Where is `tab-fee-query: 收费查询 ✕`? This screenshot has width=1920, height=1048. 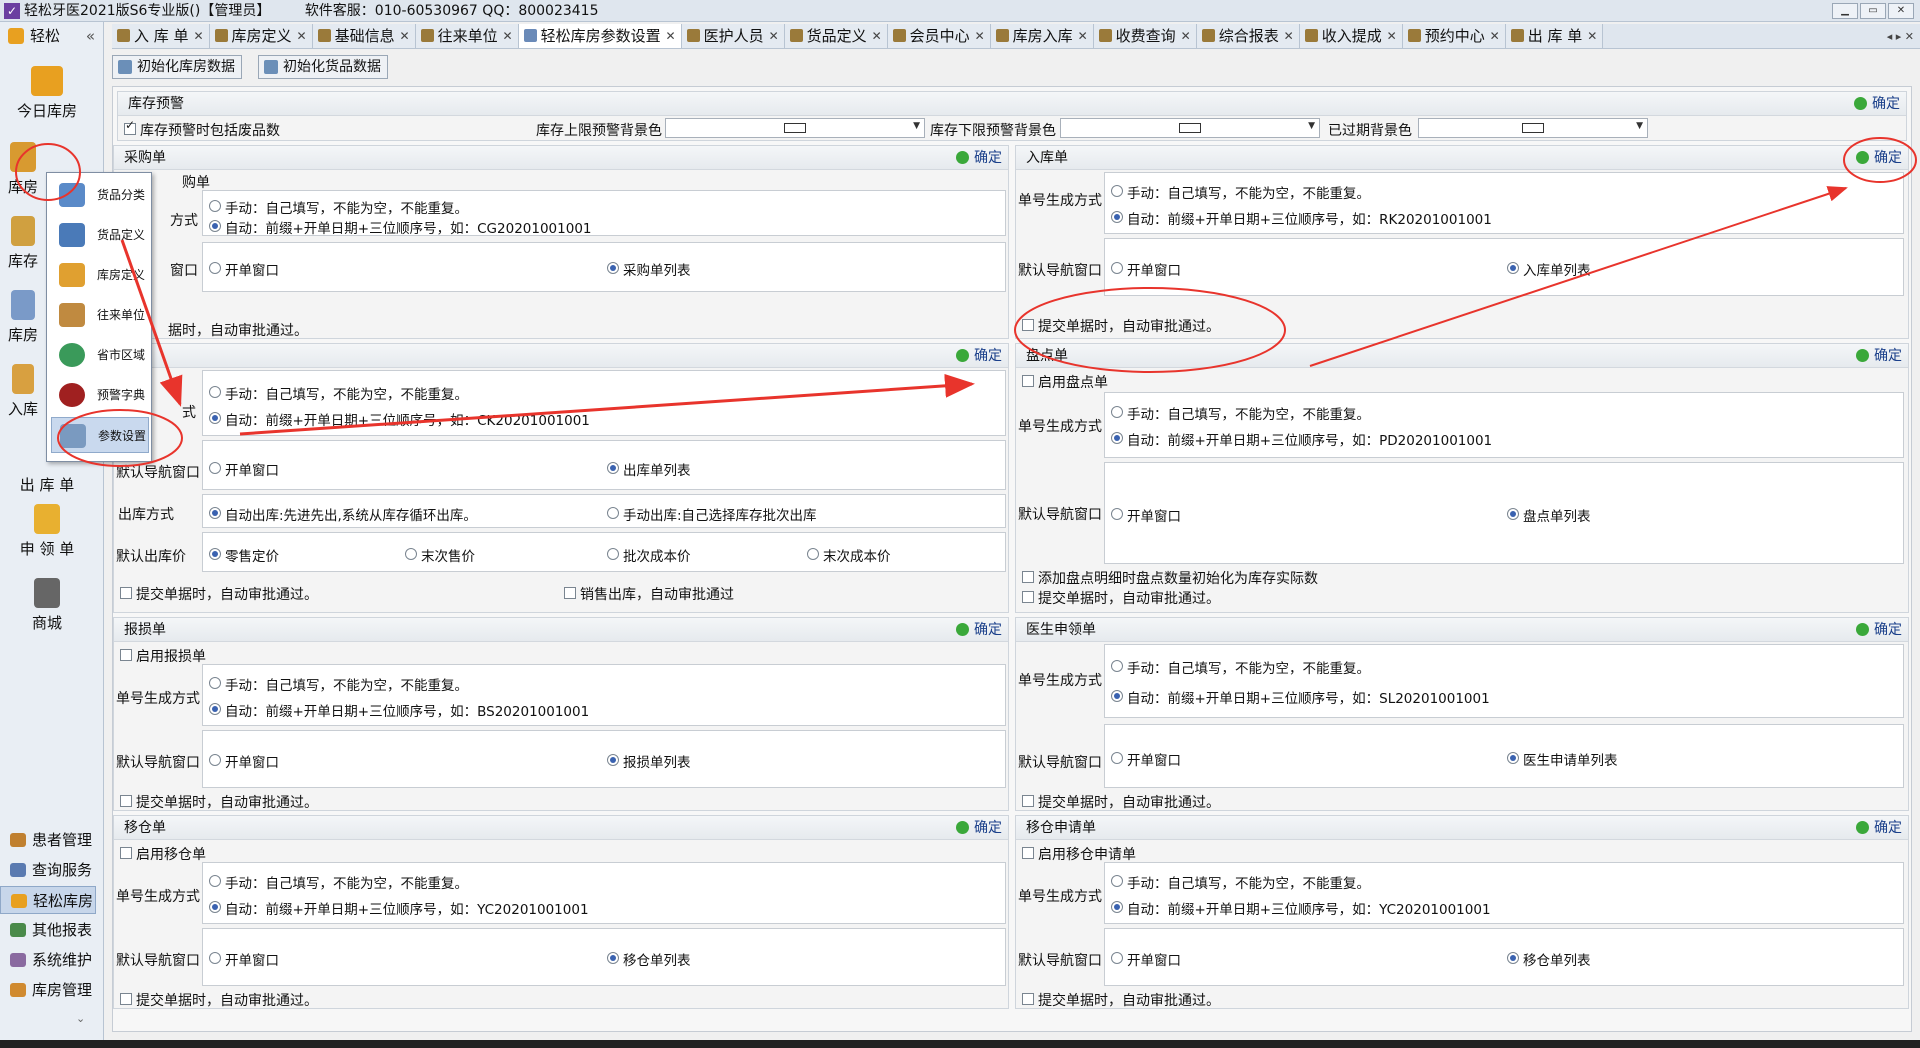
tab-fee-query: 收费查询 ✕ is located at coordinates (1145, 36).